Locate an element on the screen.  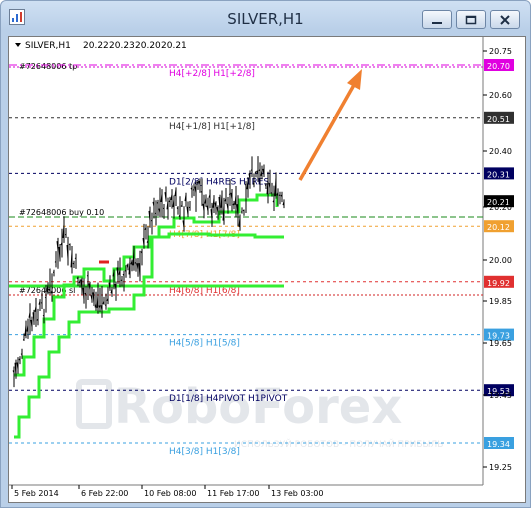
level-price-label: 19.92 is located at coordinates (498, 283).